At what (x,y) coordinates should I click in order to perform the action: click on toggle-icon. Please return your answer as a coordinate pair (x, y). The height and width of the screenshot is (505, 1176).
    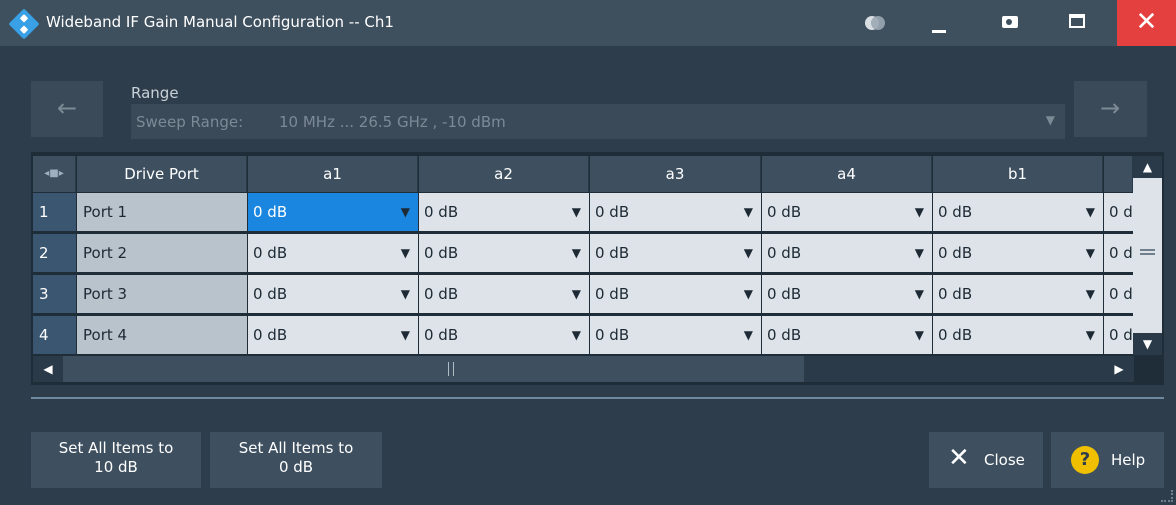
    Looking at the image, I should click on (875, 23).